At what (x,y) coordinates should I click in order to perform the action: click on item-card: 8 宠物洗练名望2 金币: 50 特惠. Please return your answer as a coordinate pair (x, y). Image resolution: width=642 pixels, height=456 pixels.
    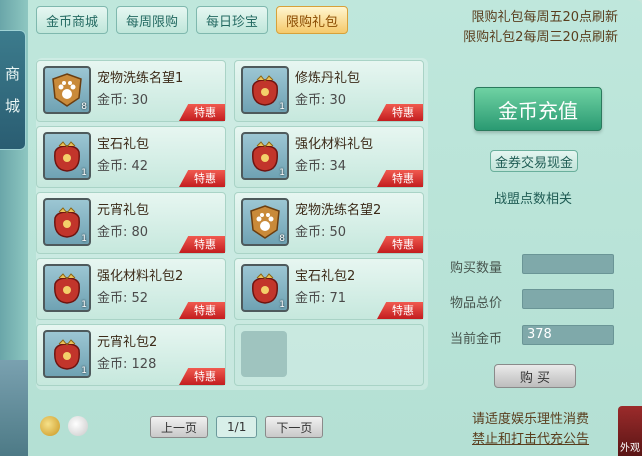
    Looking at the image, I should click on (329, 223).